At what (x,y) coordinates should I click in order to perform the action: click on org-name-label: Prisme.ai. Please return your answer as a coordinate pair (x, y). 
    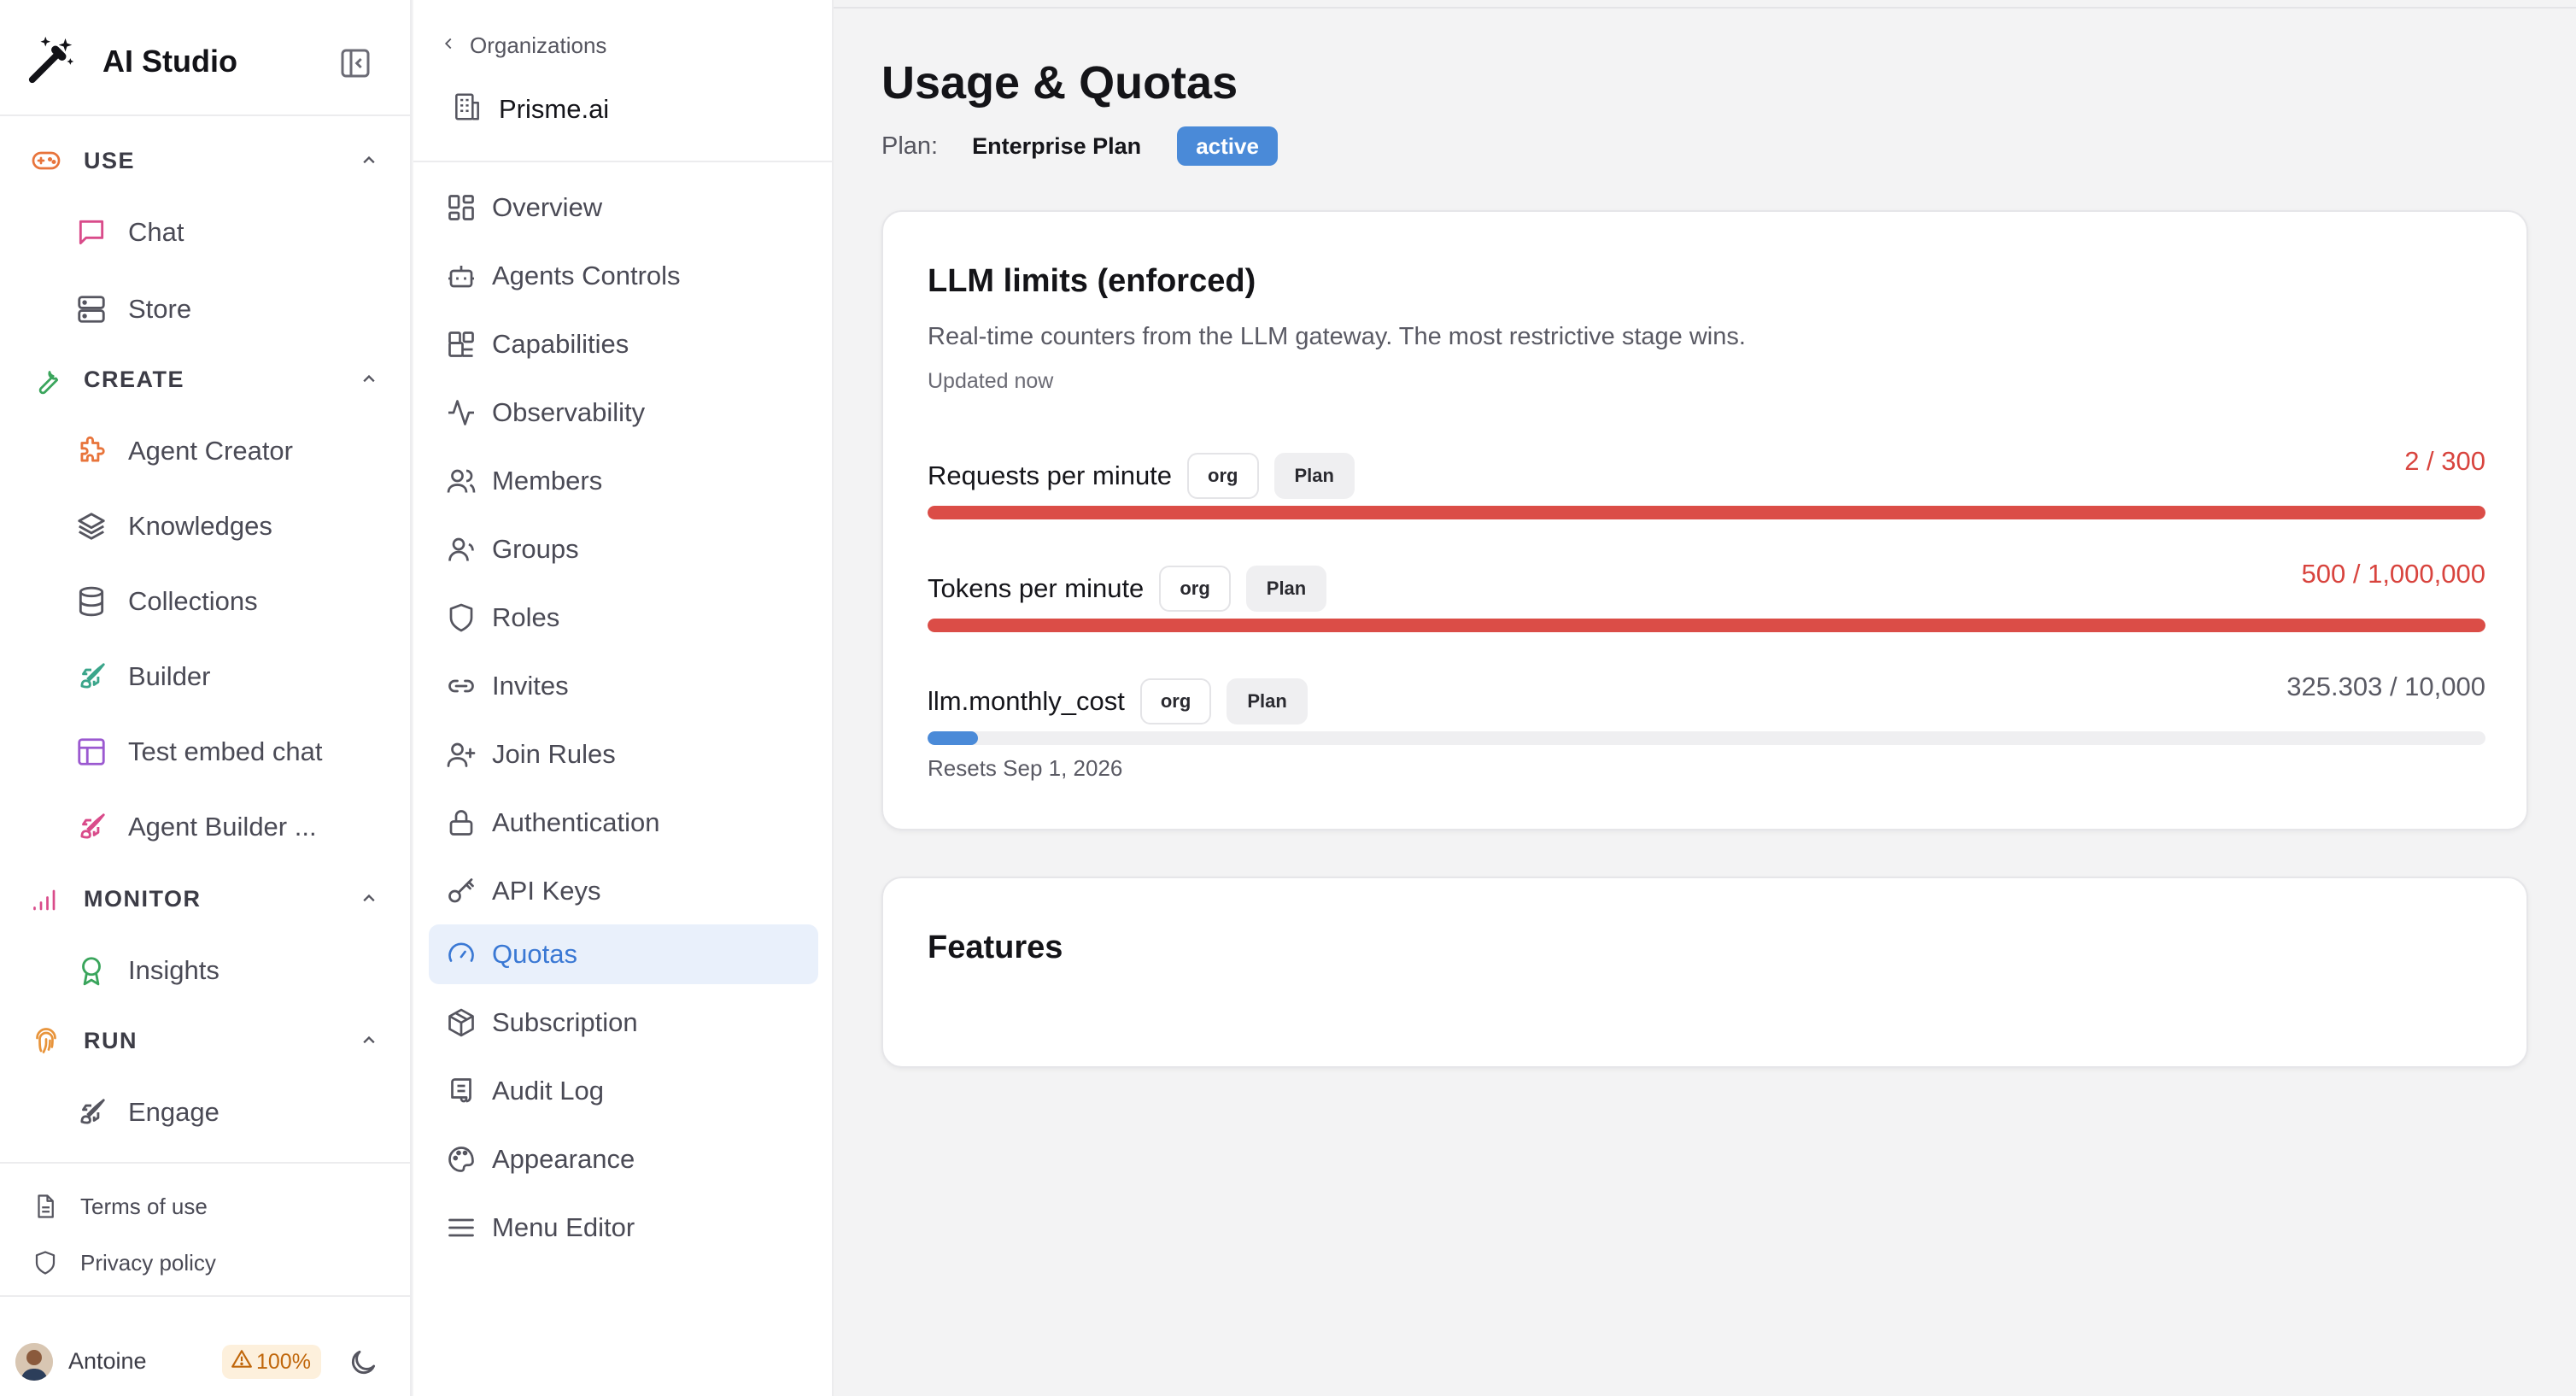
    Looking at the image, I should click on (554, 108).